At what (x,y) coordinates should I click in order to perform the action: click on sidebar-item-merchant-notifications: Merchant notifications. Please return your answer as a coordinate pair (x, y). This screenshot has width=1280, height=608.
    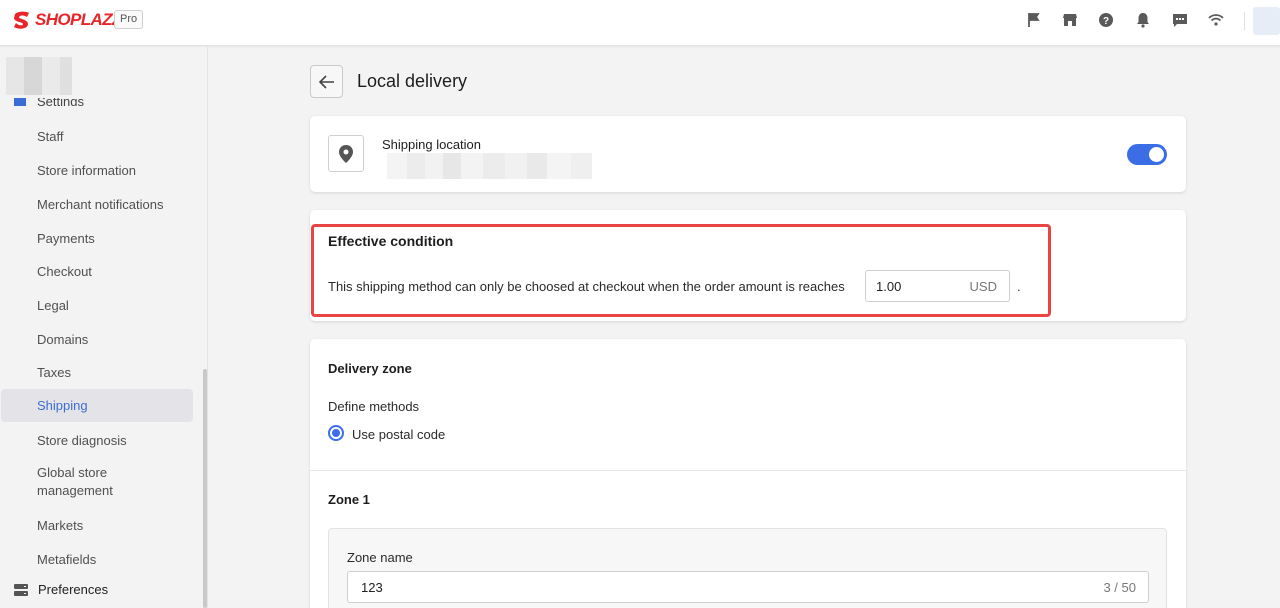
    Looking at the image, I should click on (97, 204).